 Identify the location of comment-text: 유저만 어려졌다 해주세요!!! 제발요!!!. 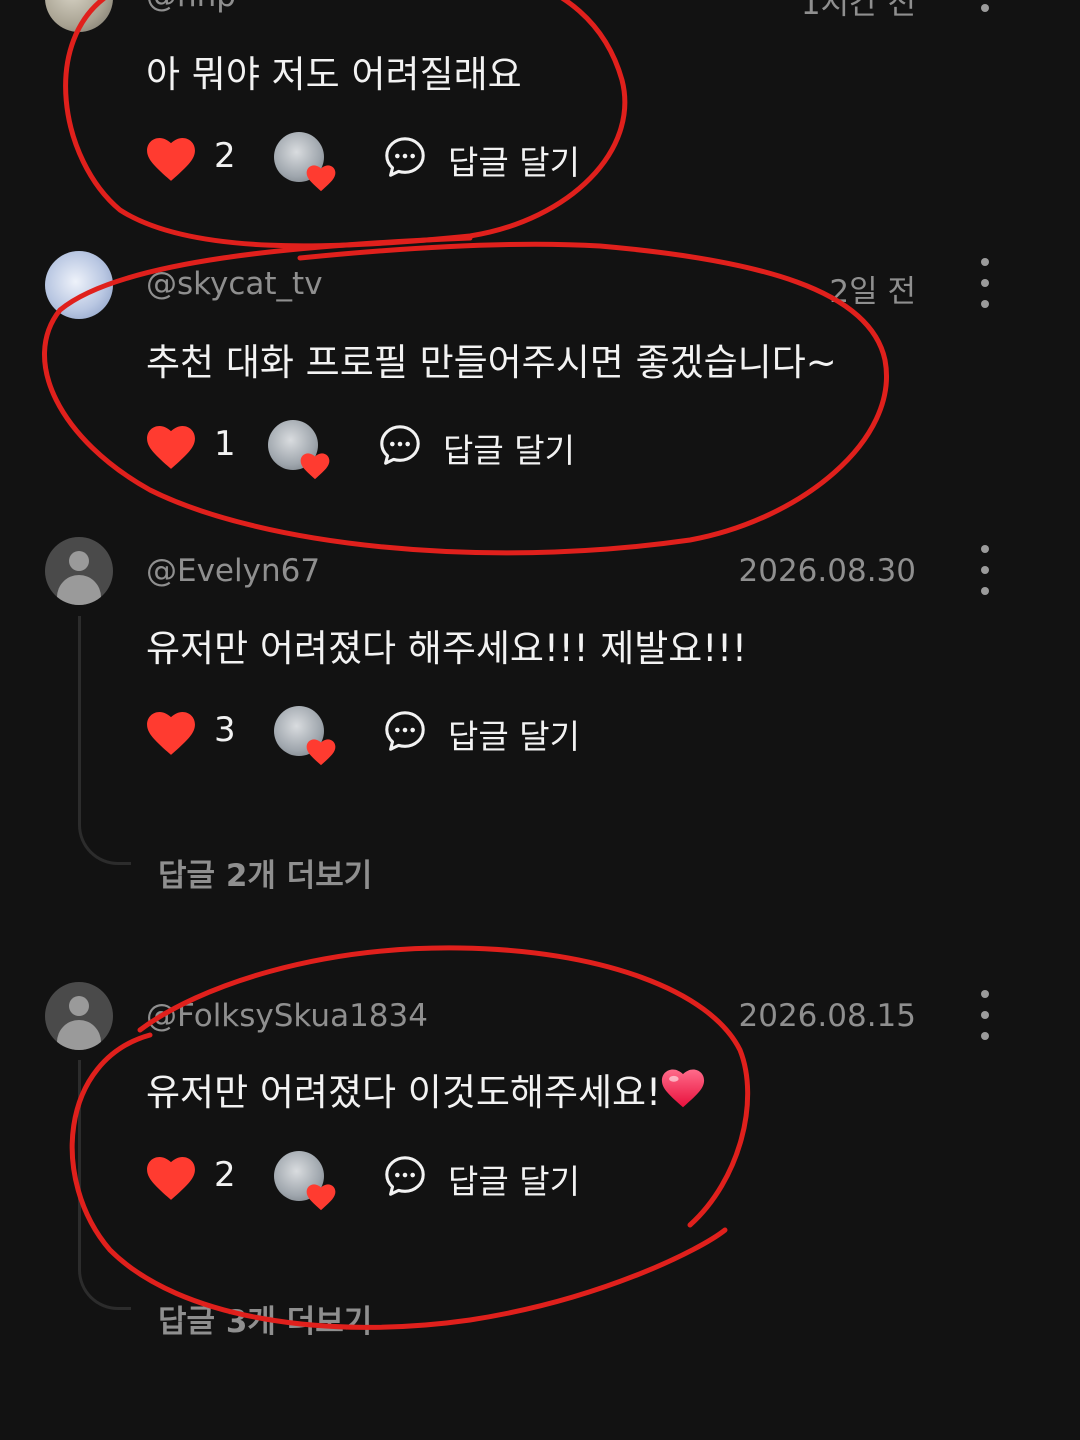
(446, 648).